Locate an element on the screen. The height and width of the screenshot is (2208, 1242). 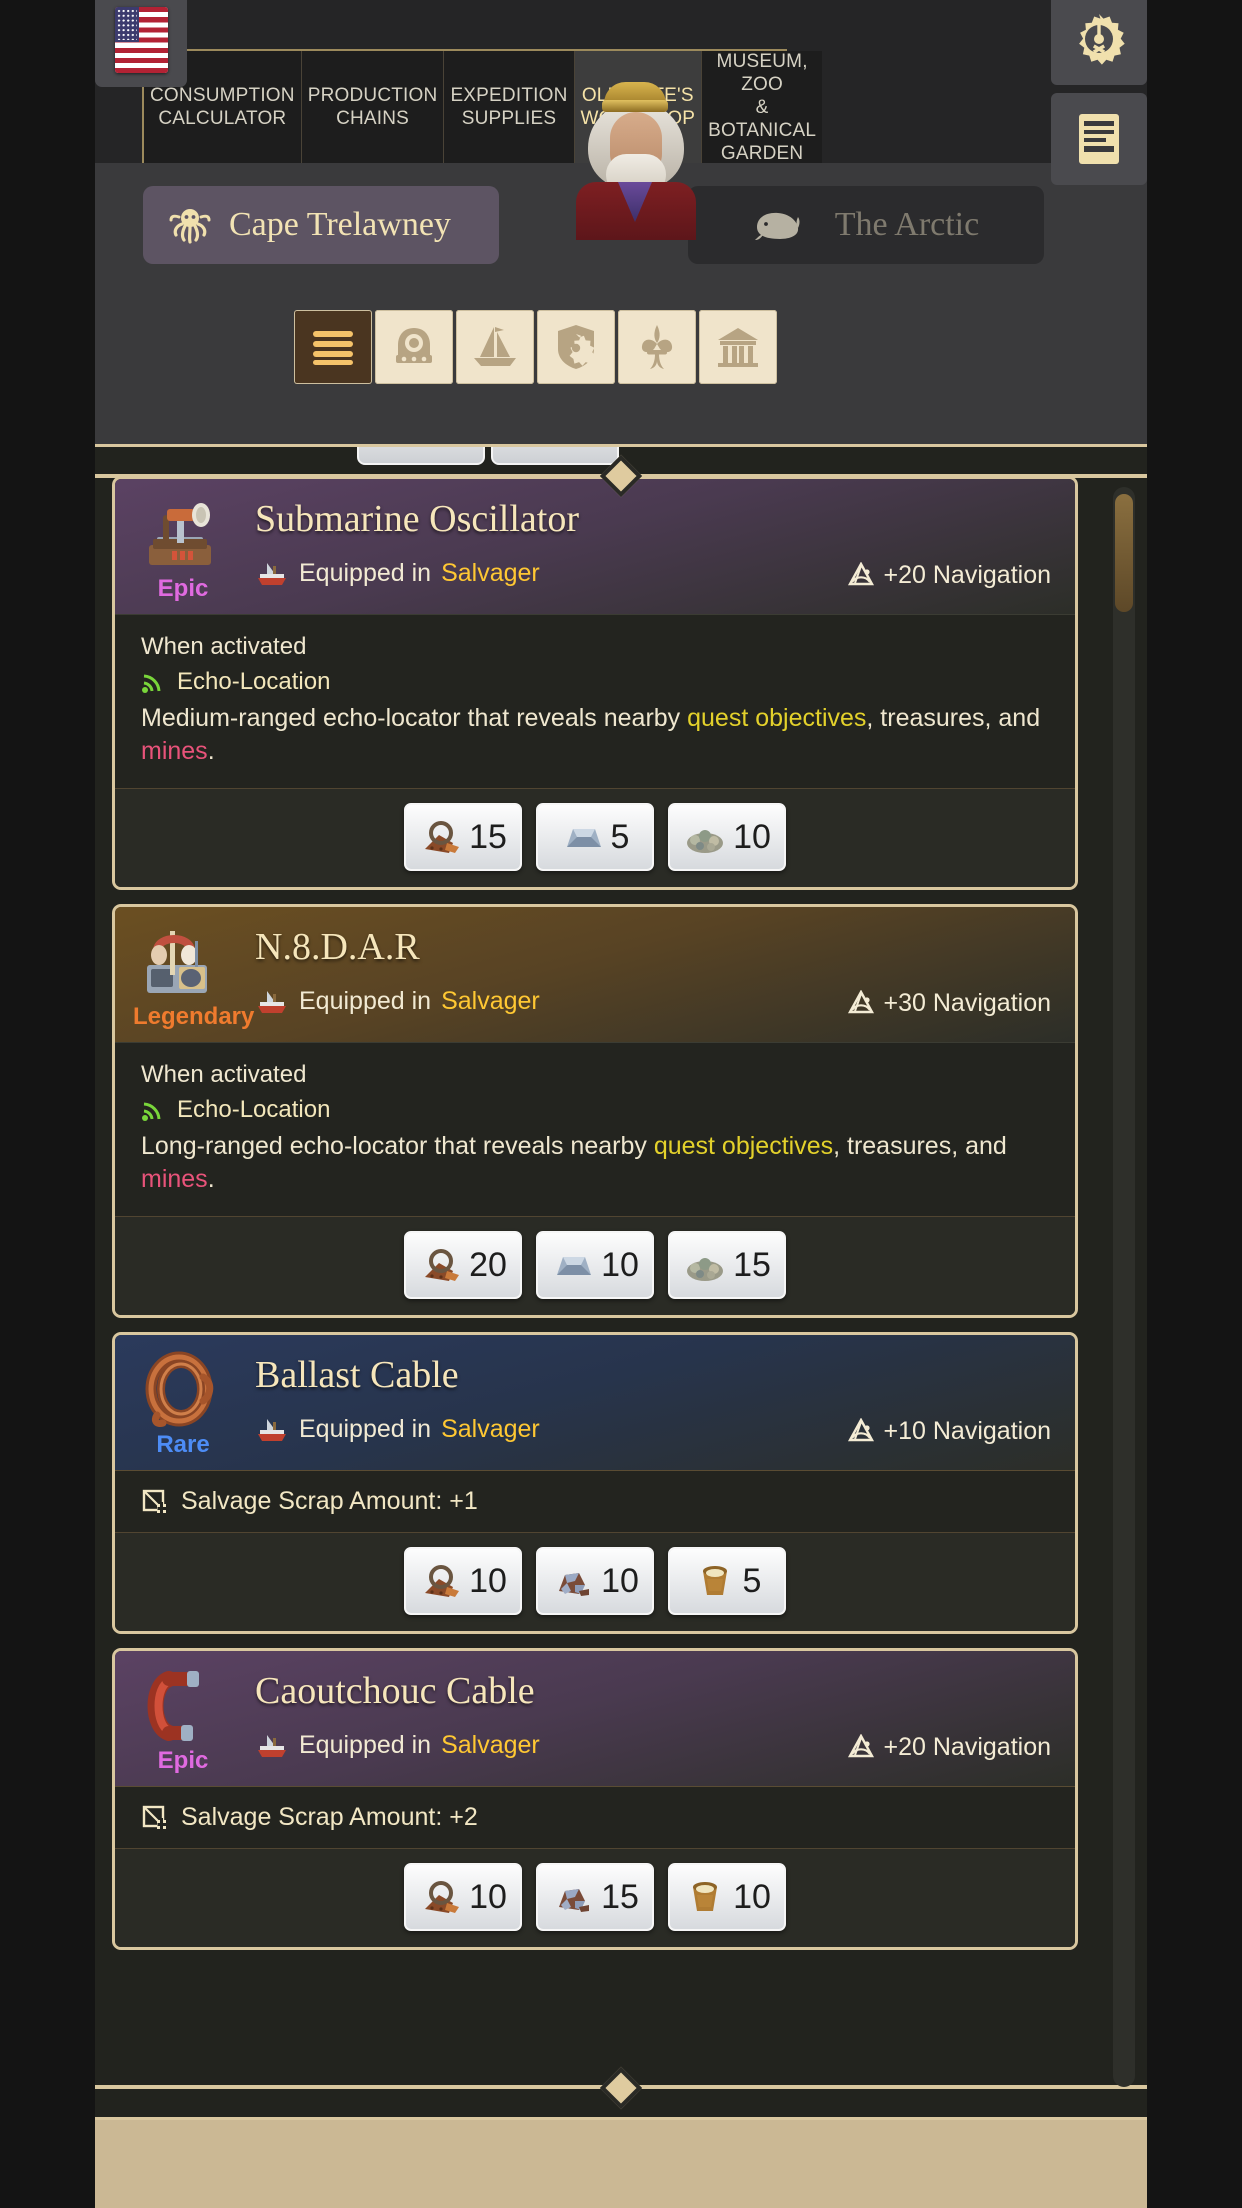
category-all is located at coordinates (333, 347).